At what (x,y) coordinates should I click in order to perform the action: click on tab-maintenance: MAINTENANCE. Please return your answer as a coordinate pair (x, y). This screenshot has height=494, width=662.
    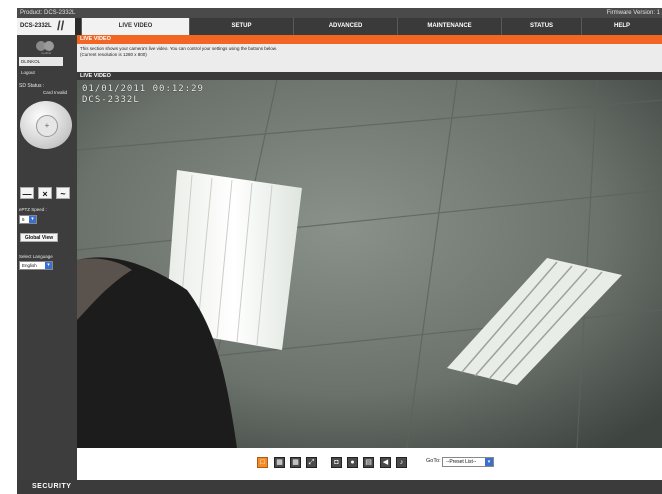
    Looking at the image, I should click on (449, 26).